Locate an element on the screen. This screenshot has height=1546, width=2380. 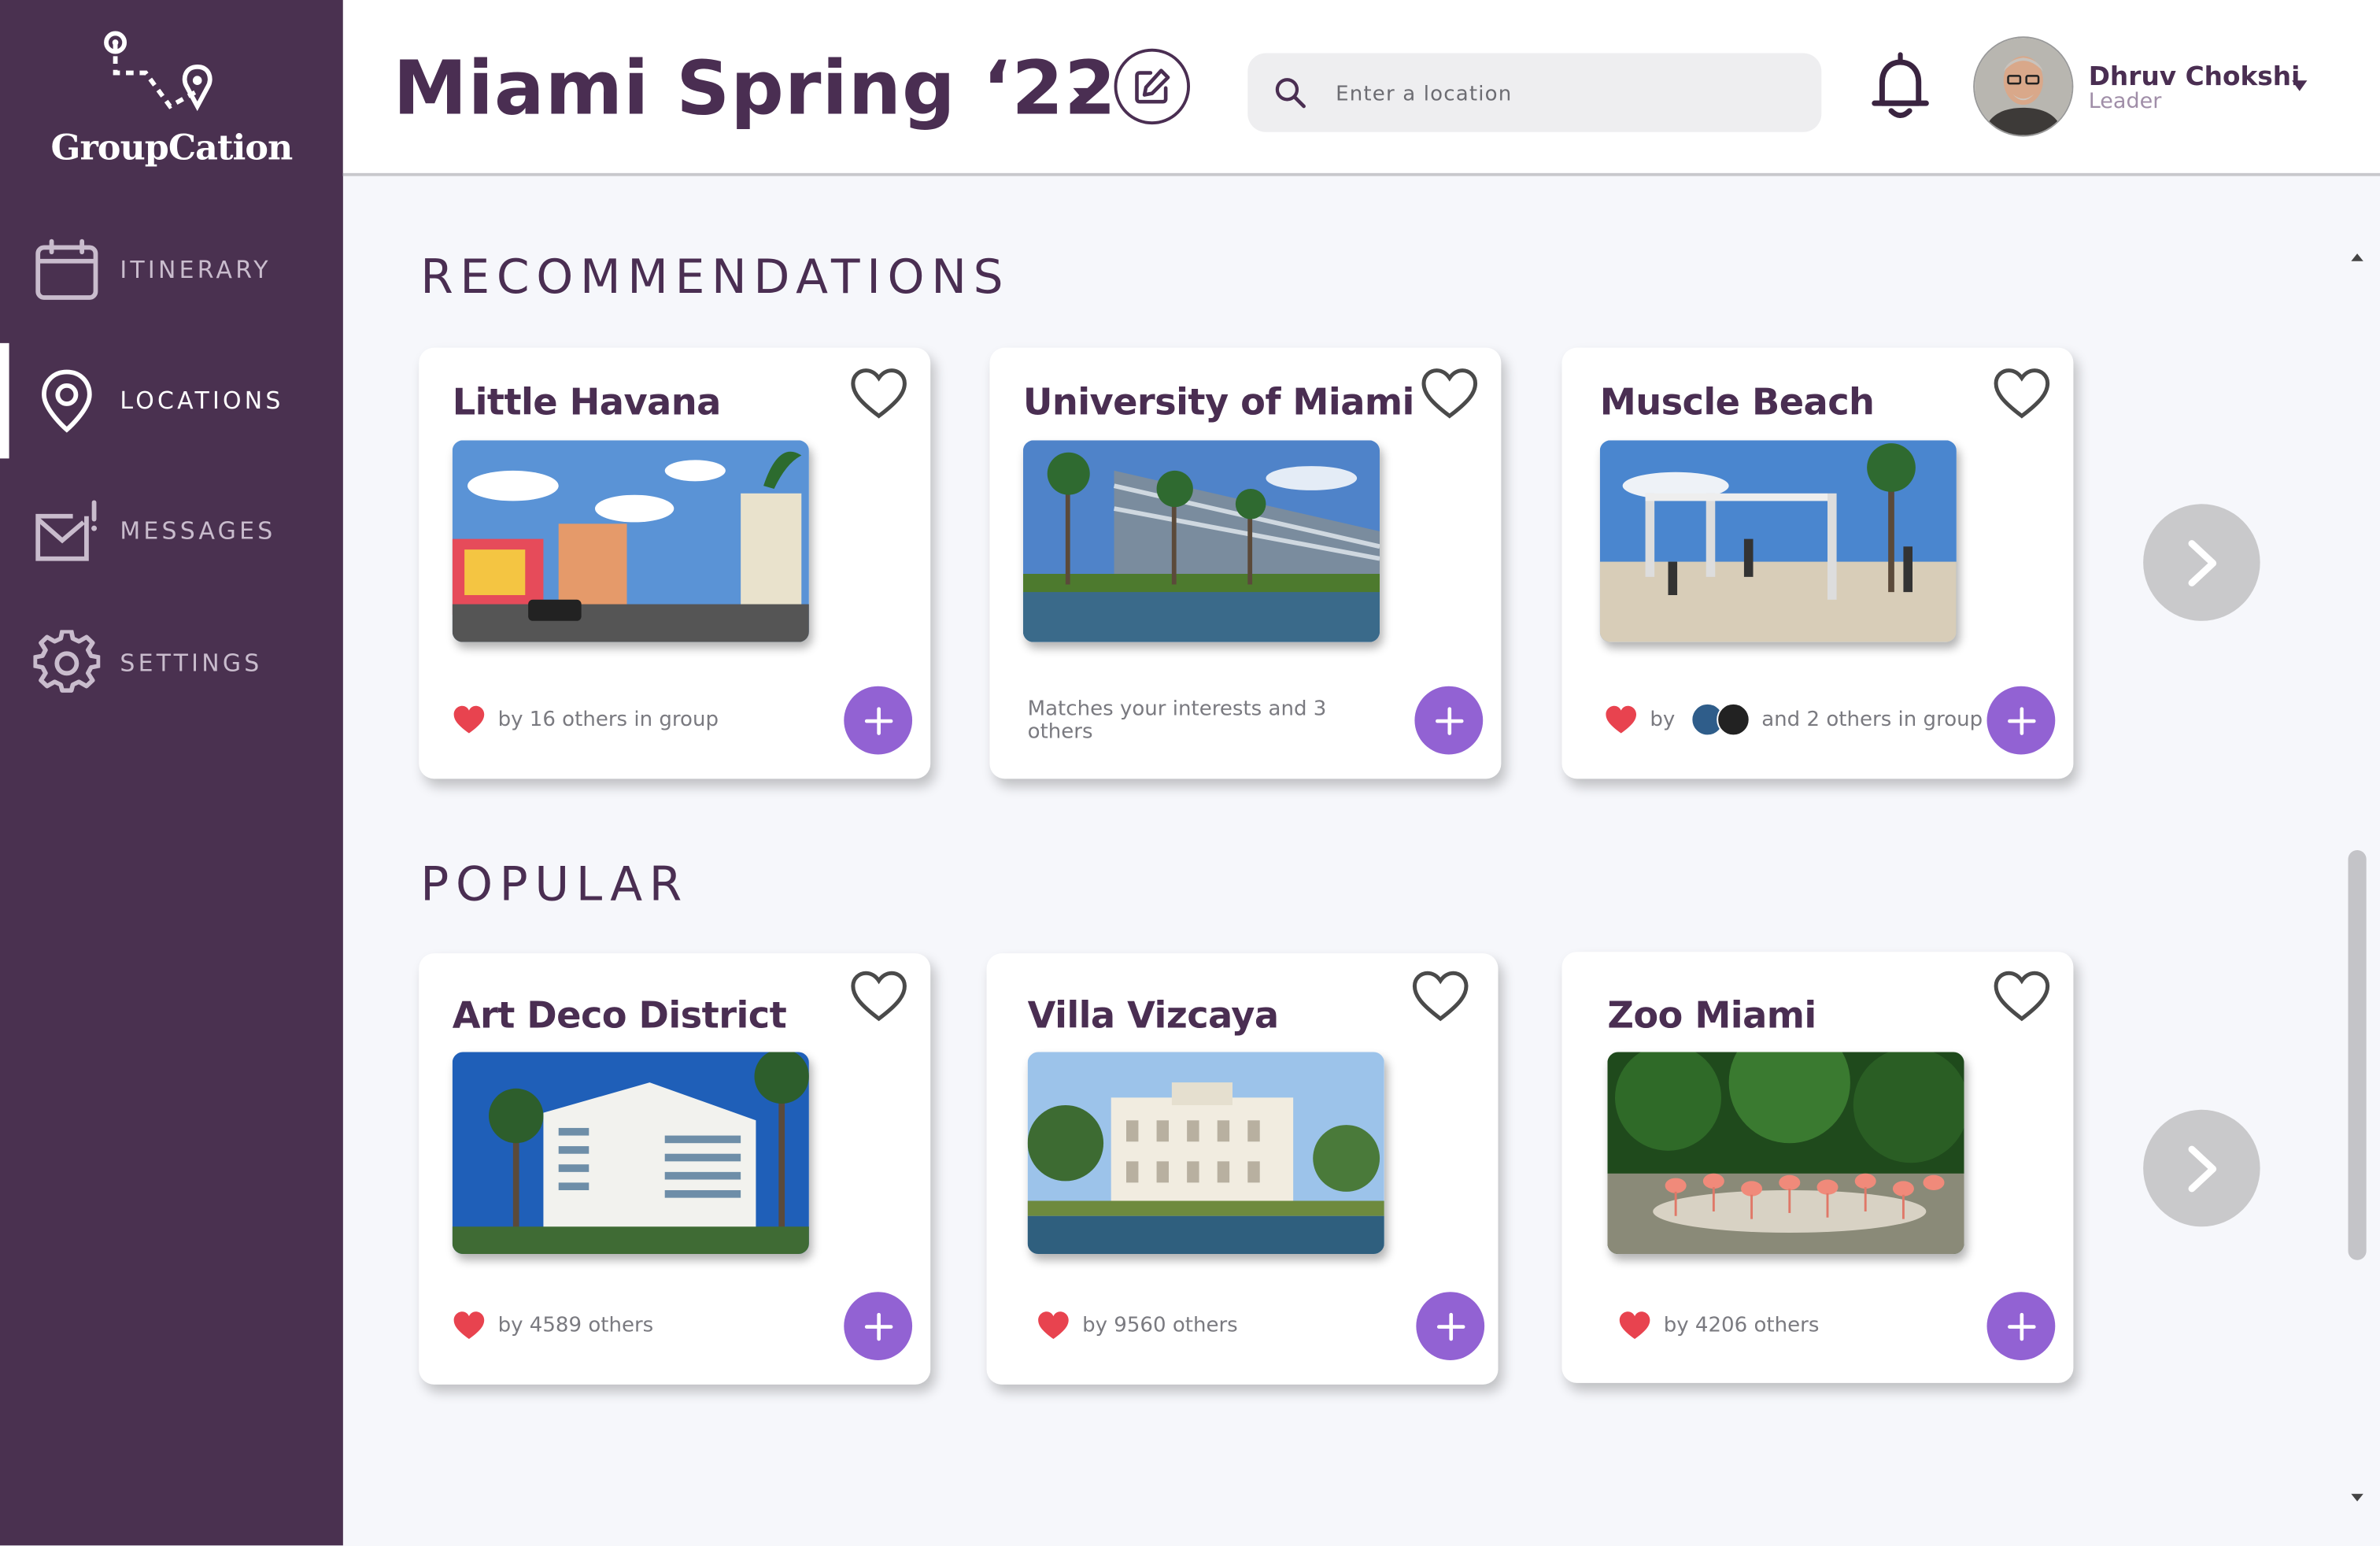
edit-trip-button is located at coordinates (1152, 86).